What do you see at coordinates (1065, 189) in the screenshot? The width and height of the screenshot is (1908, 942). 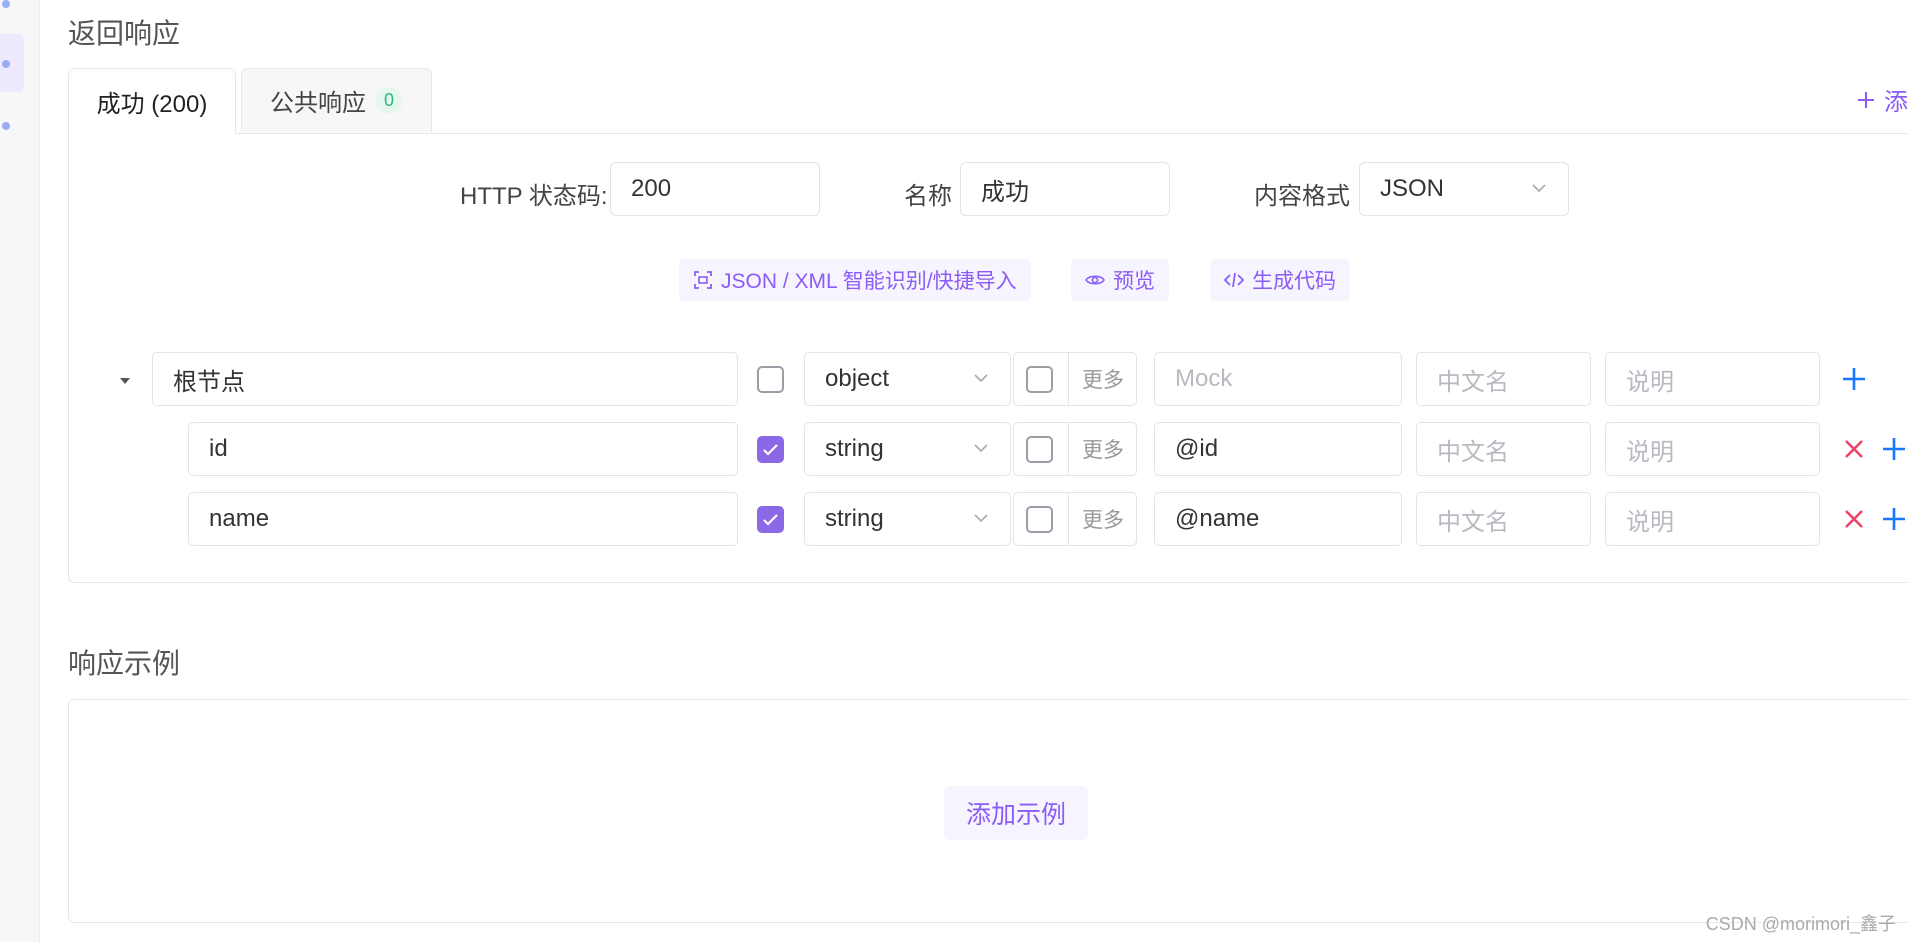 I see `name-input: 成功` at bounding box center [1065, 189].